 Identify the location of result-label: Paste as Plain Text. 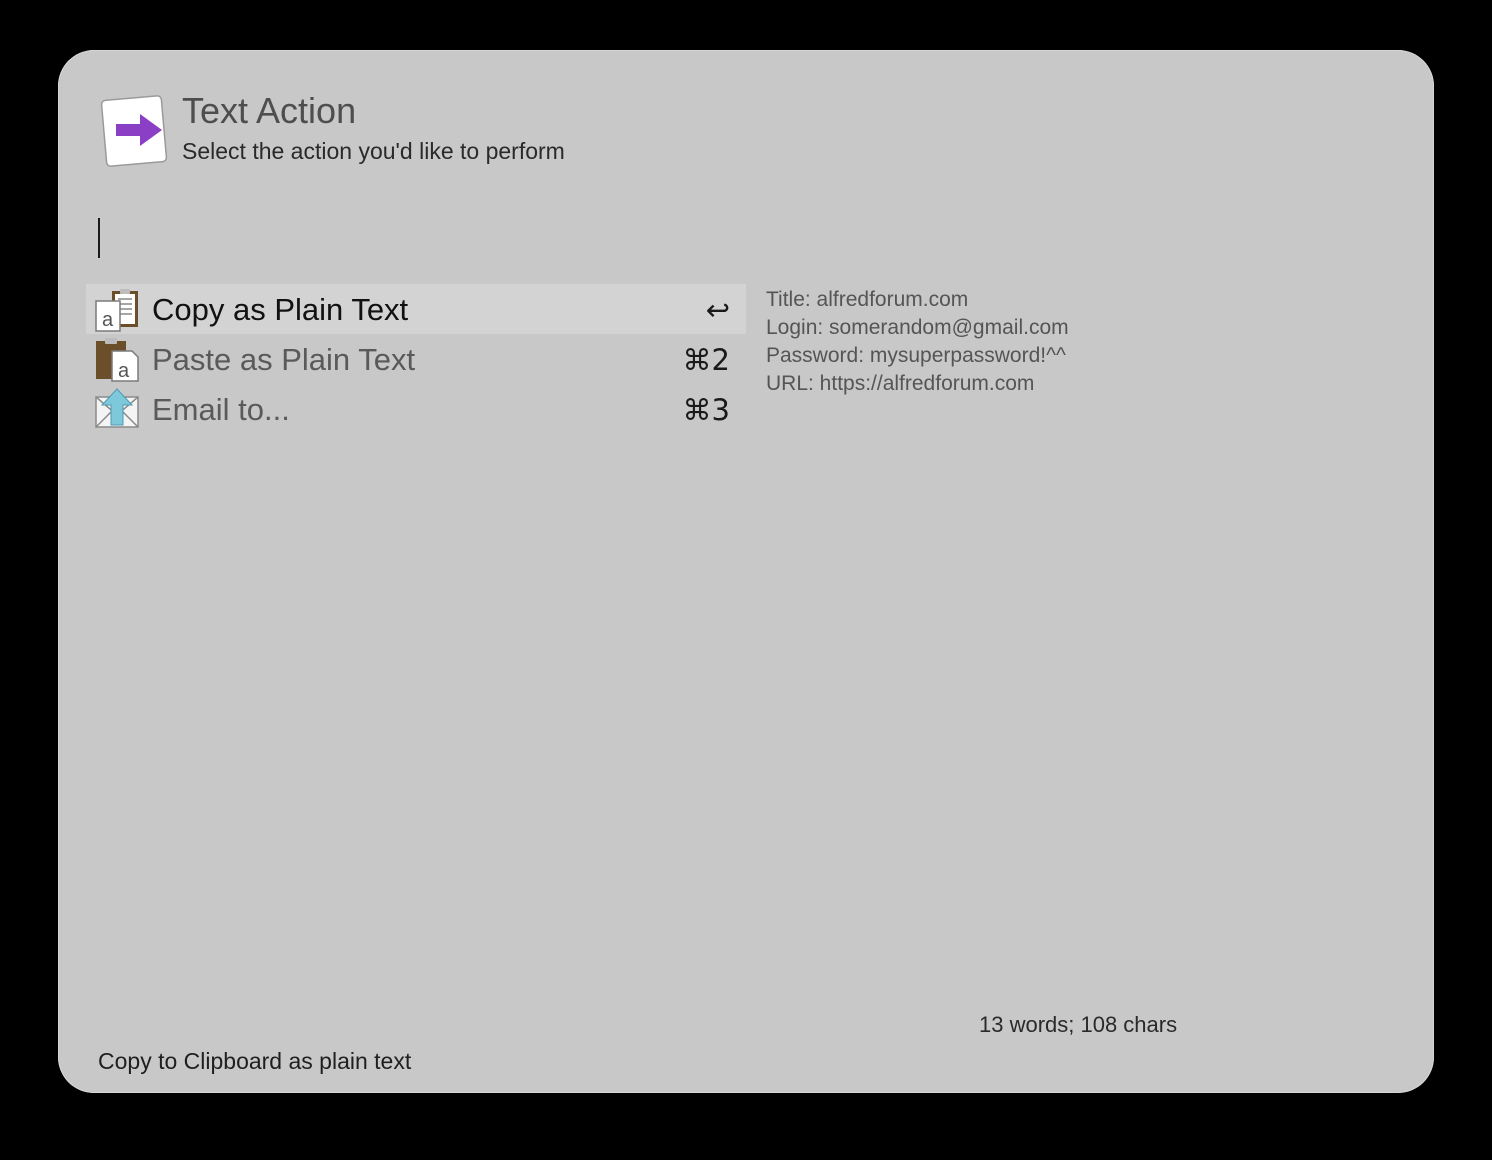
(284, 359).